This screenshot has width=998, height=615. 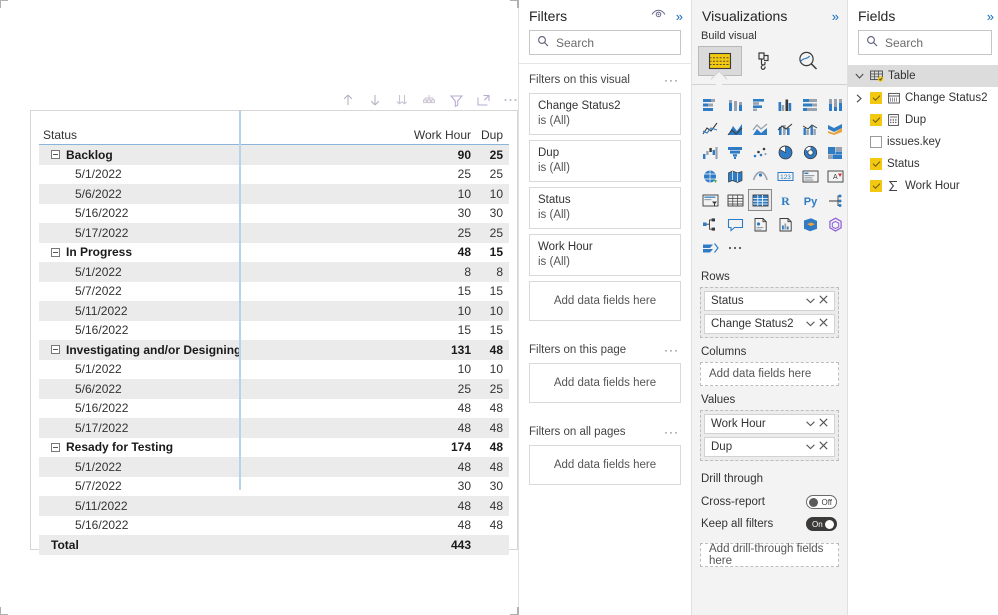 I want to click on focus-mode-icon, so click(x=483, y=100).